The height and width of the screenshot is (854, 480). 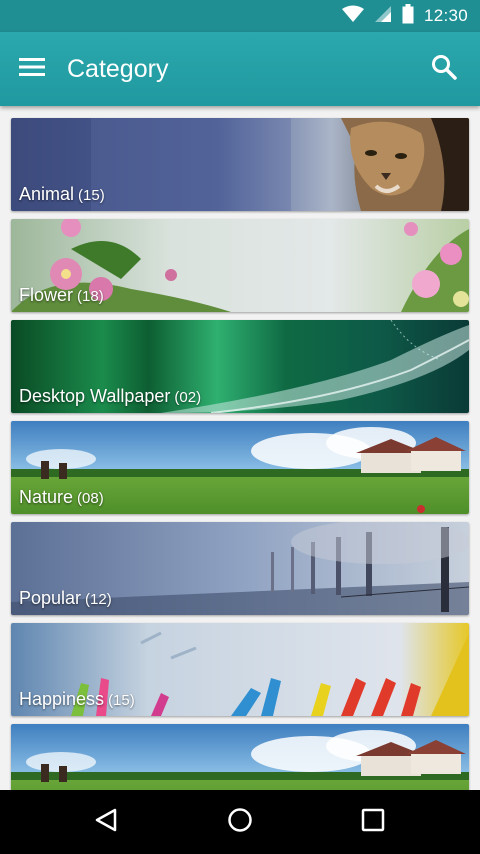 I want to click on category-name: Animal, so click(x=47, y=194).